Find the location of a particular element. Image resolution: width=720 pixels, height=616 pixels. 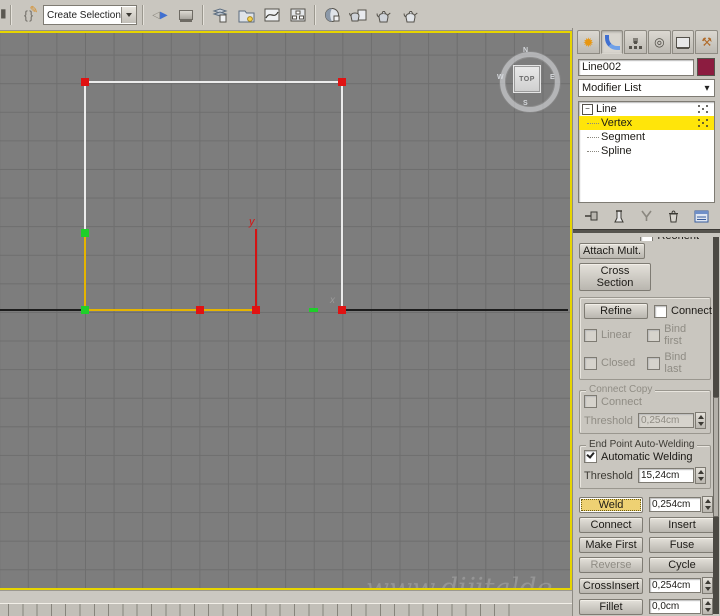

render-production-icon is located at coordinates (410, 15).